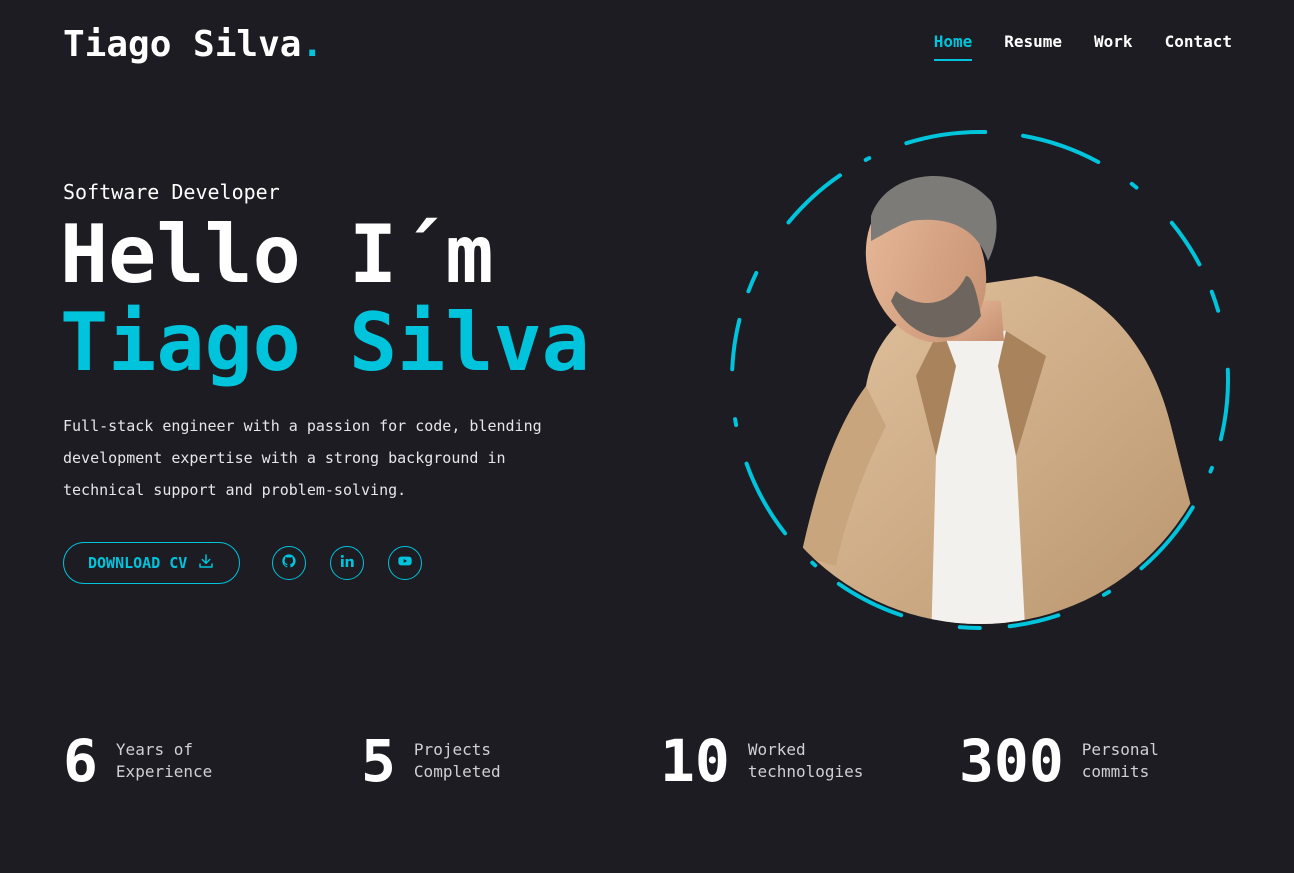 Image resolution: width=1294 pixels, height=873 pixels. I want to click on stat-value: 5, so click(378, 761).